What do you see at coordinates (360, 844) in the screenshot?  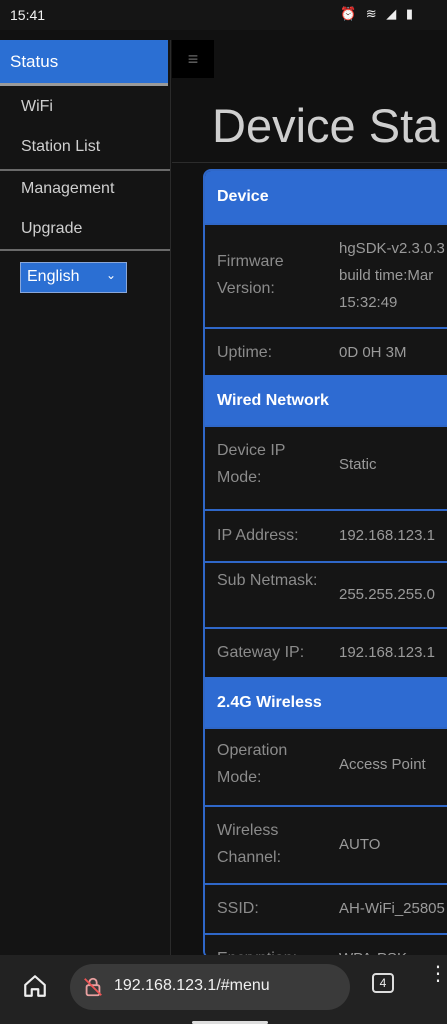 I see `wireless-channel-value: AUTO` at bounding box center [360, 844].